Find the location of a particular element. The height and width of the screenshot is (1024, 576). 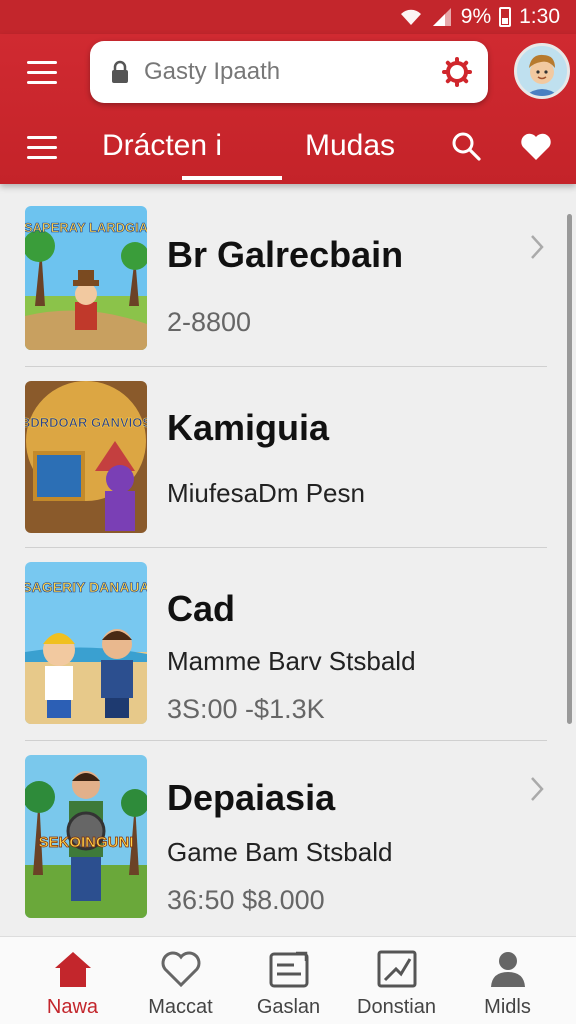

search-value: Gasty Ipaath is located at coordinates (212, 71).